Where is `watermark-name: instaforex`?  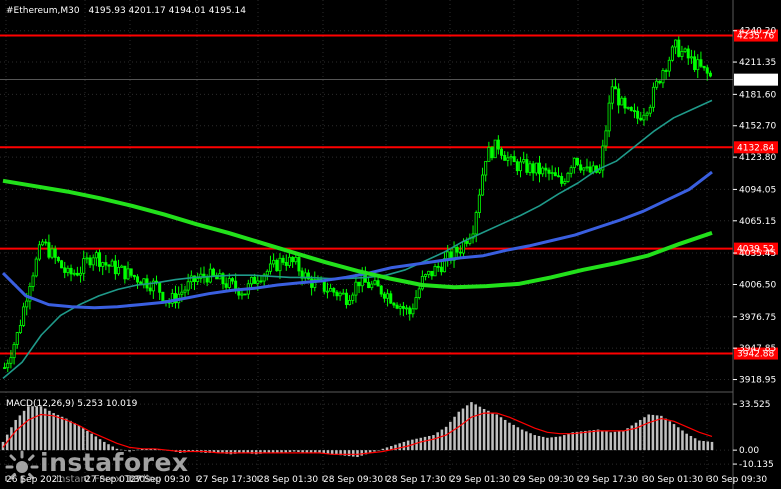
watermark-name: instaforex is located at coordinates (114, 462).